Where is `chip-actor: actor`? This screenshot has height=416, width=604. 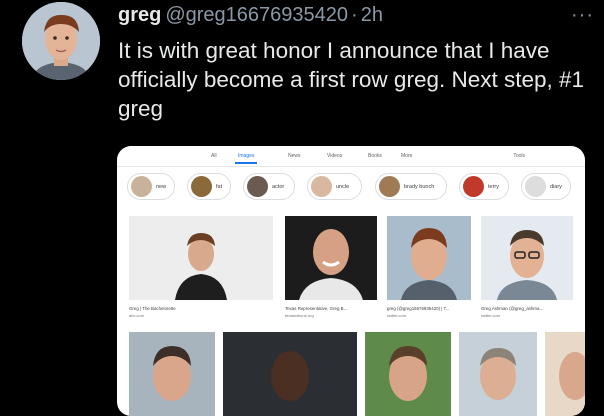 chip-actor: actor is located at coordinates (269, 186).